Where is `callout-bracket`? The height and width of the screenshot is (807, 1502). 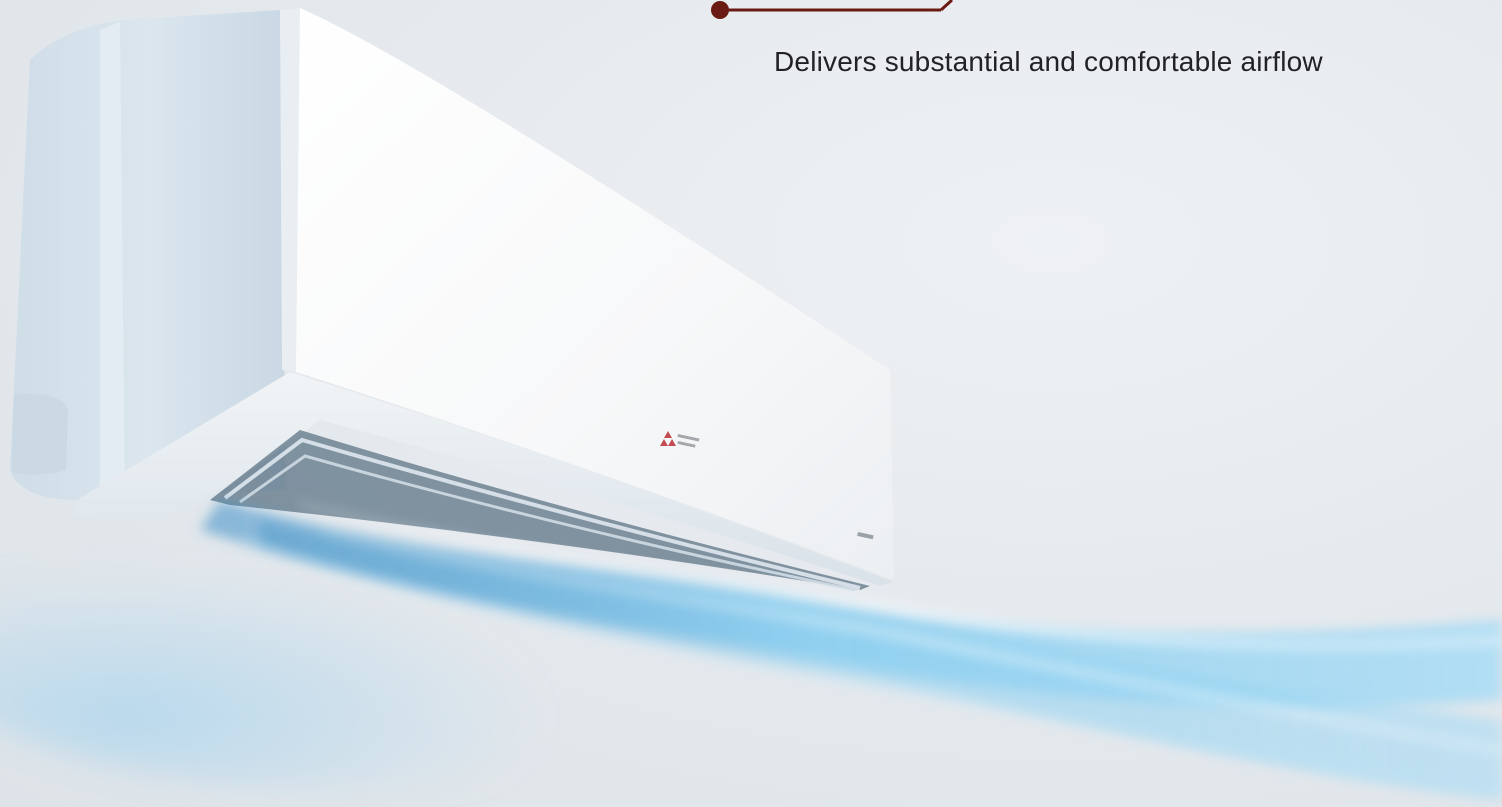
callout-bracket is located at coordinates (832, 9).